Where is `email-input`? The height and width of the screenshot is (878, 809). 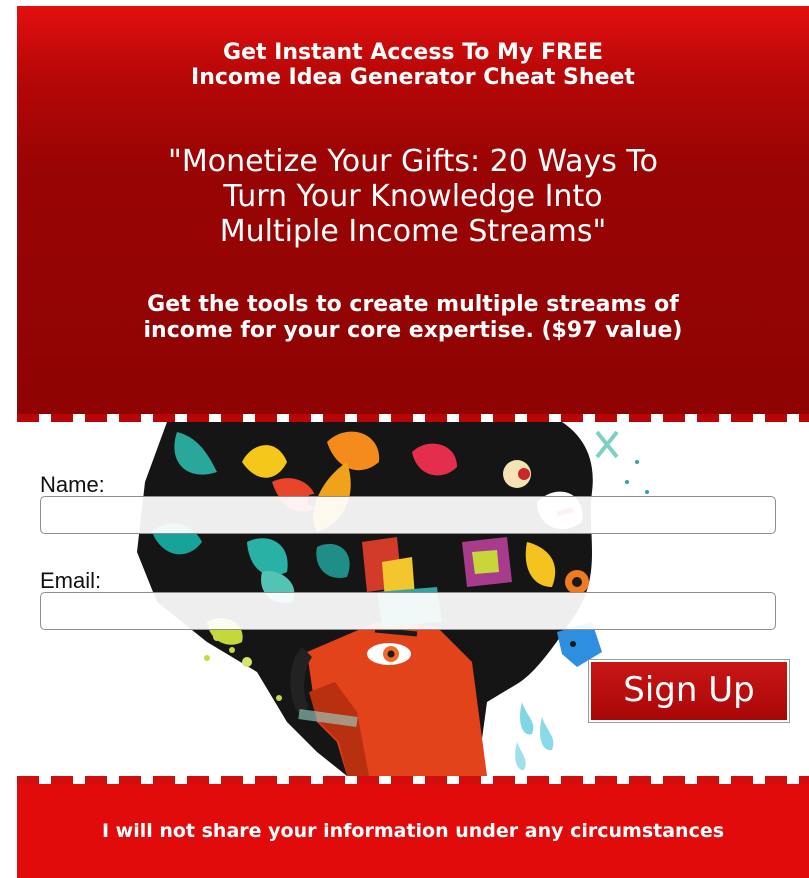 email-input is located at coordinates (408, 611).